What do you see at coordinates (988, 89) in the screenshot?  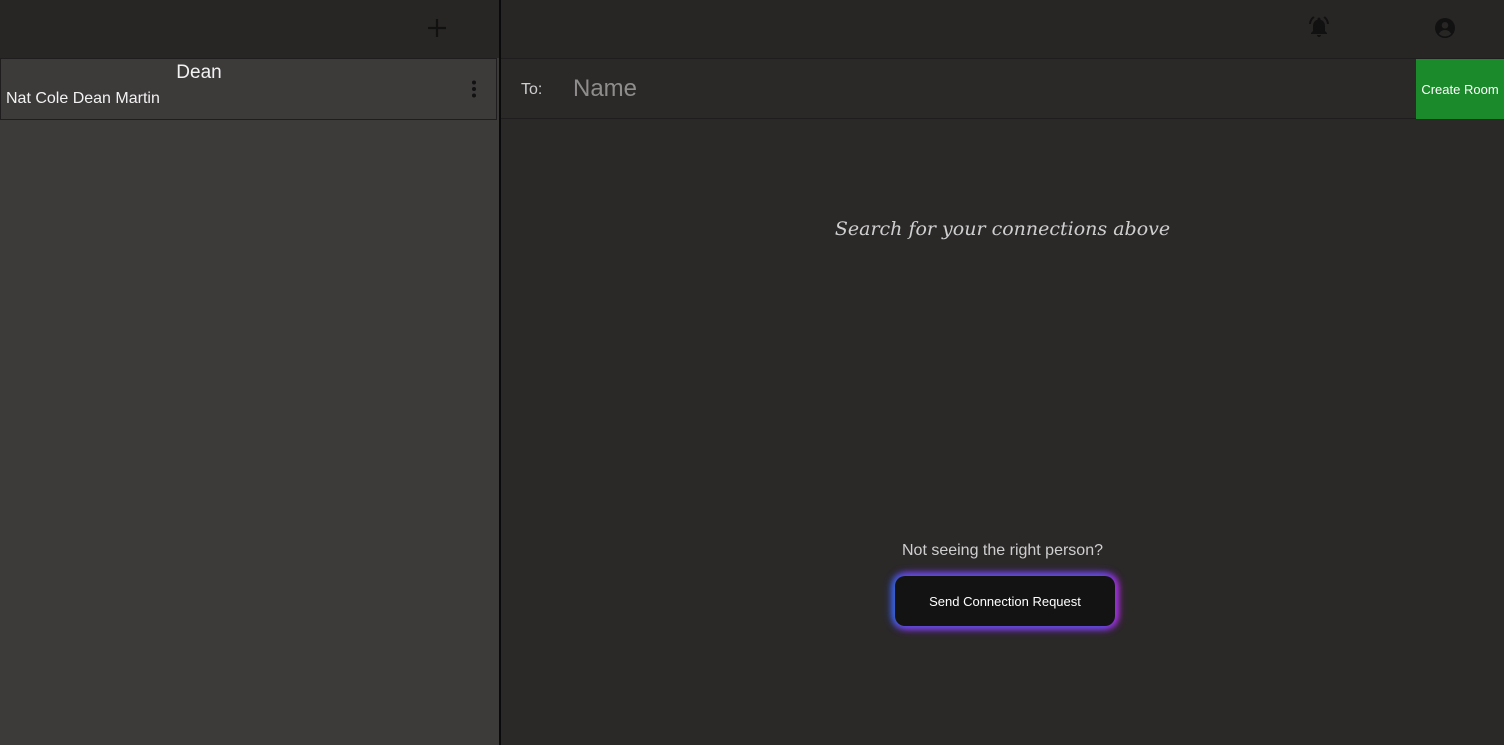 I see `name-search-input` at bounding box center [988, 89].